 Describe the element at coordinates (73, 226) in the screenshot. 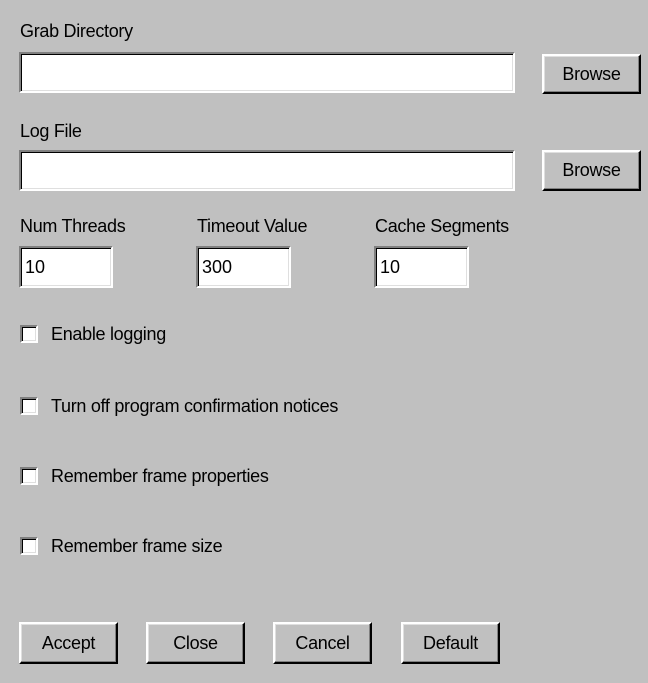

I see `num-threads-label: Num Threads` at that location.